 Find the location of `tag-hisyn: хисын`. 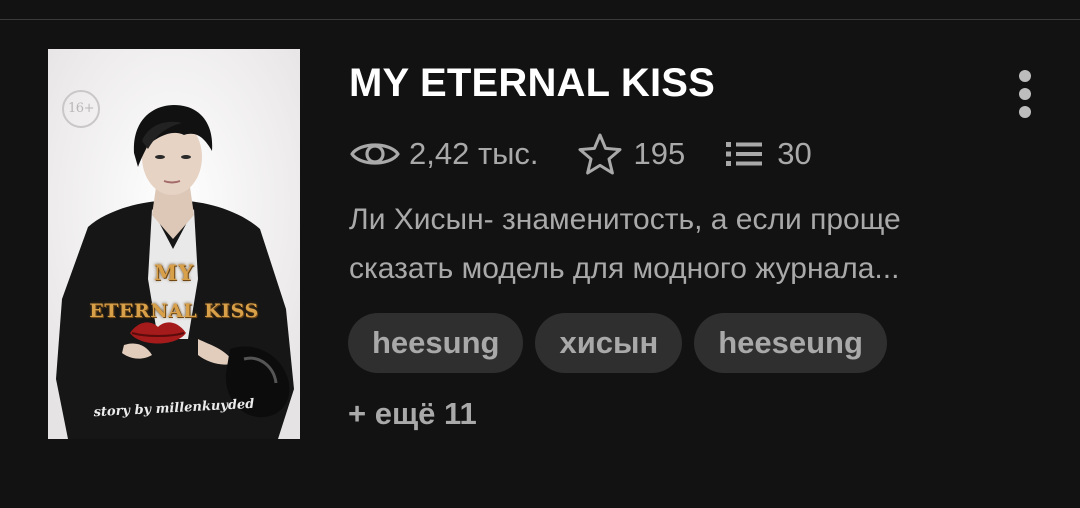

tag-hisyn: хисын is located at coordinates (609, 343).